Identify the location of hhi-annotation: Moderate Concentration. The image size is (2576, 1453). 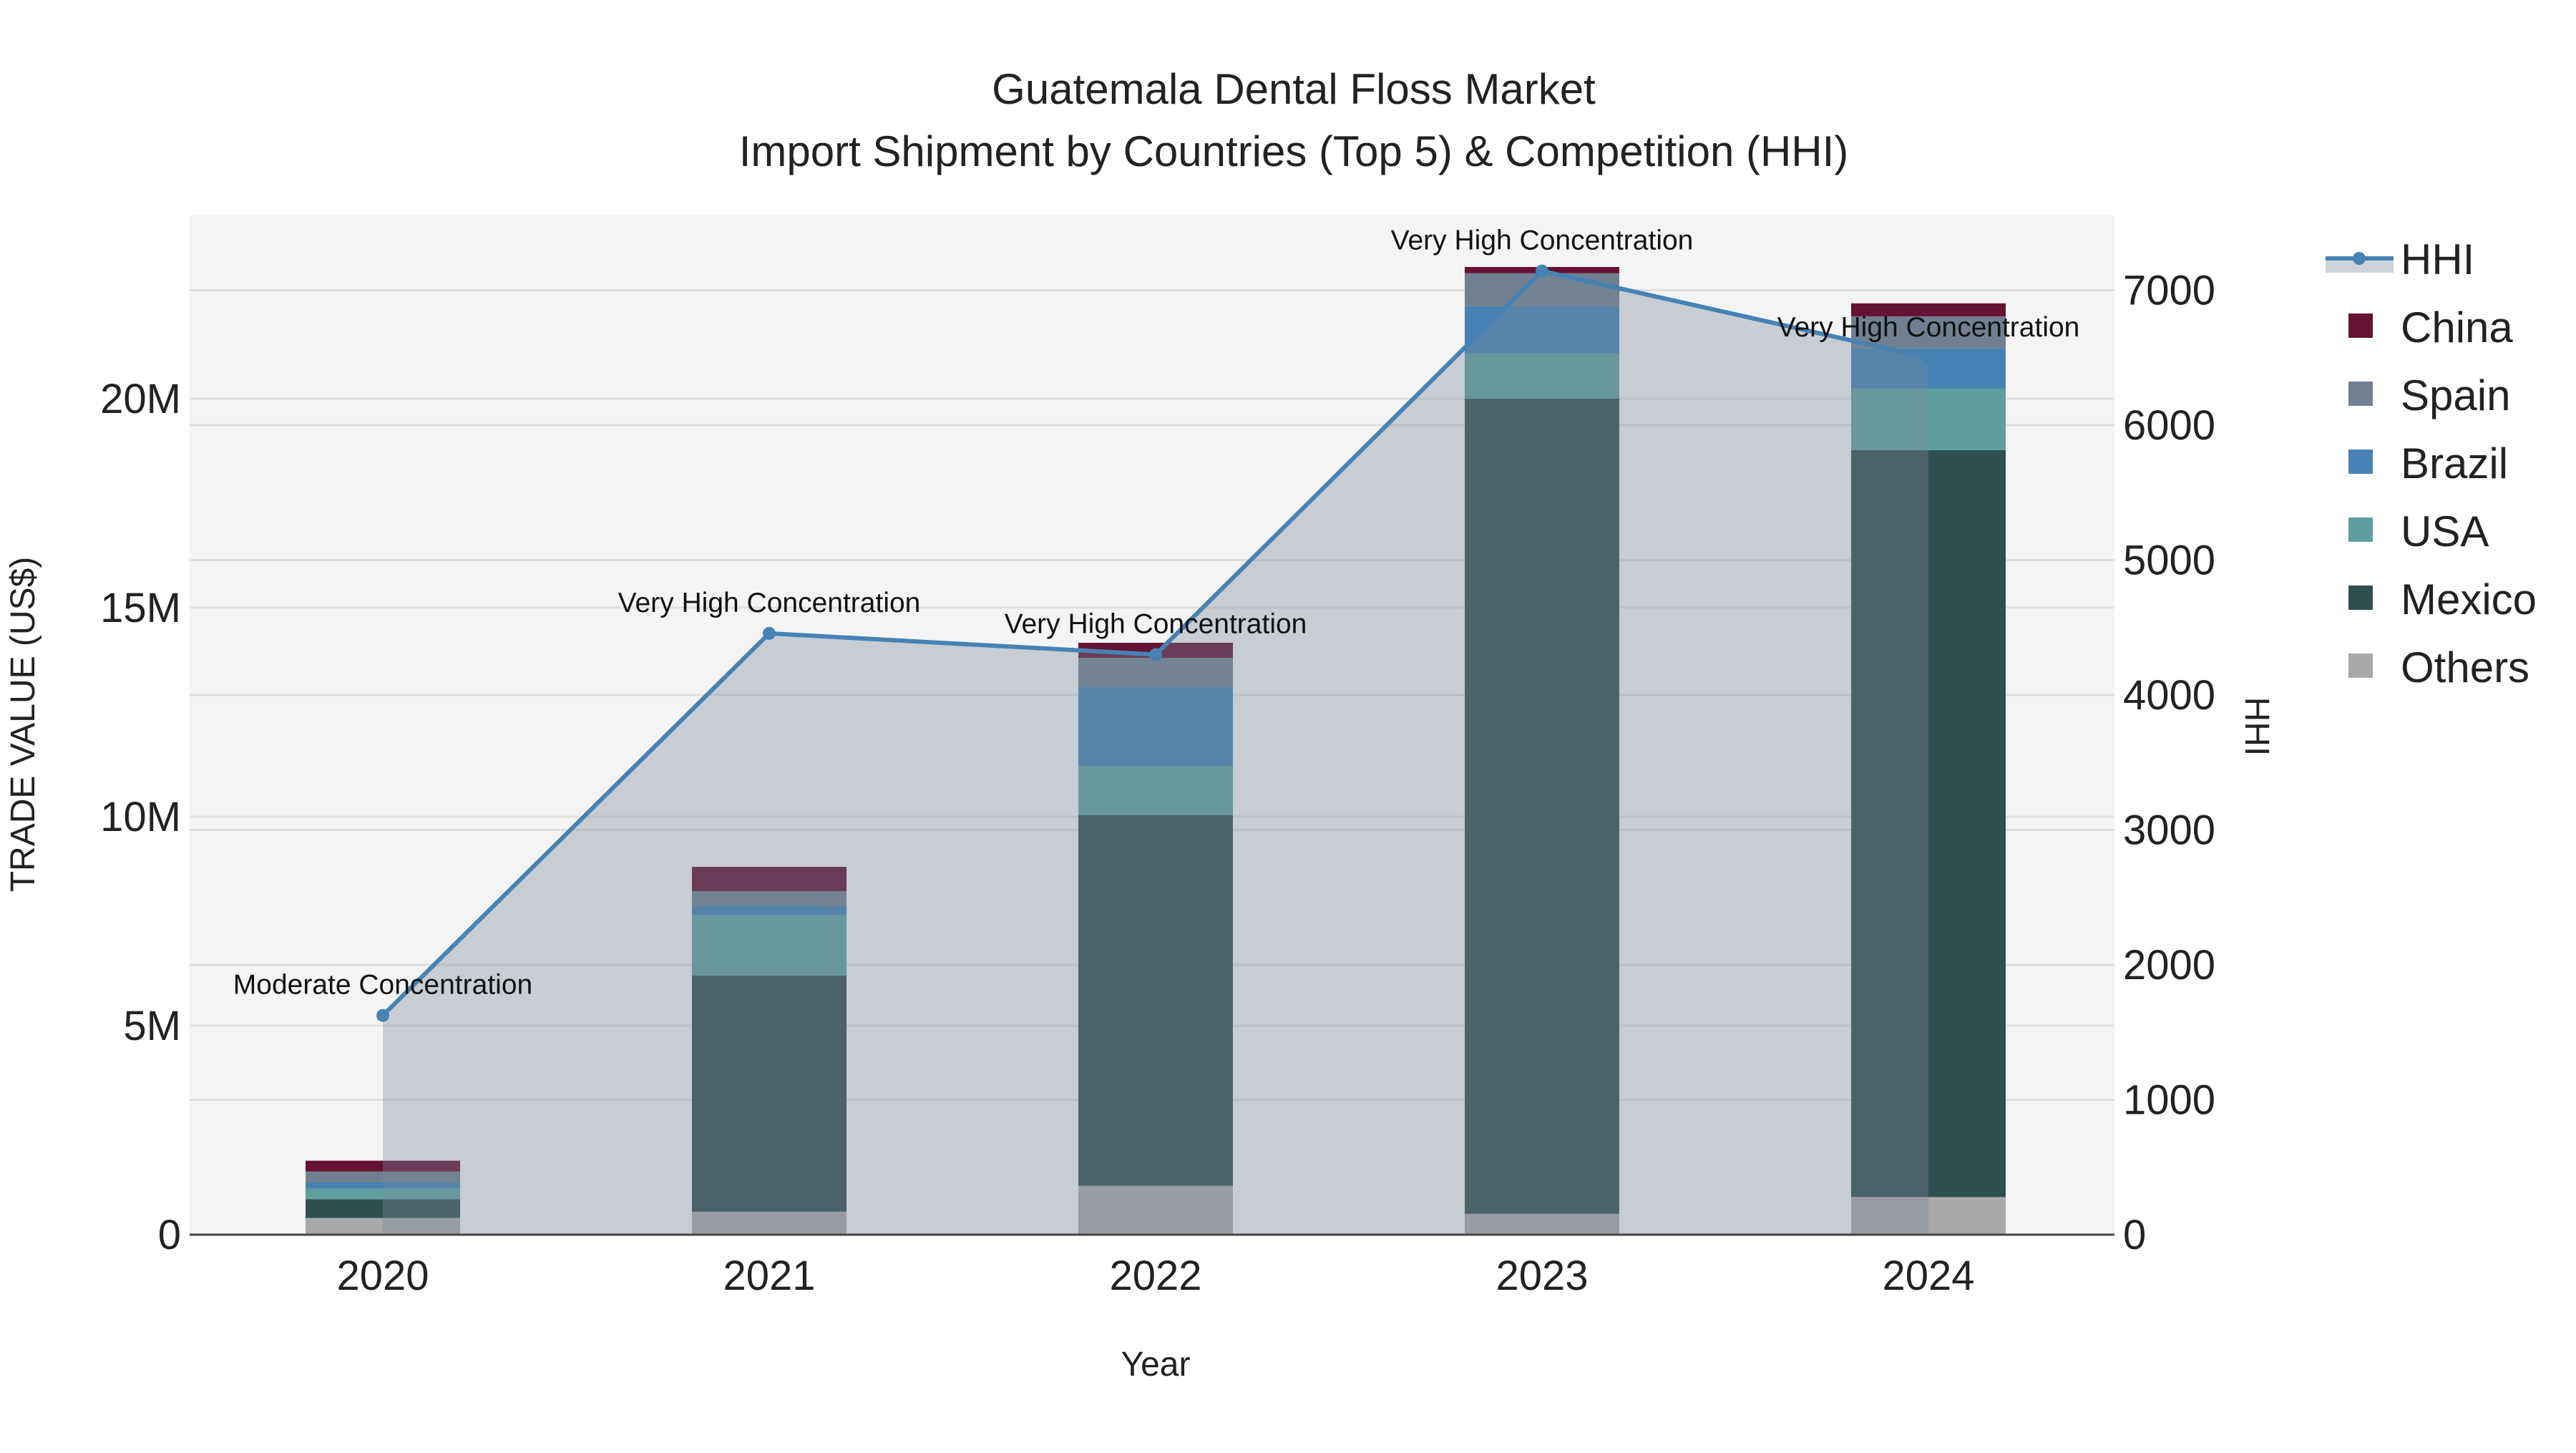
(382, 985).